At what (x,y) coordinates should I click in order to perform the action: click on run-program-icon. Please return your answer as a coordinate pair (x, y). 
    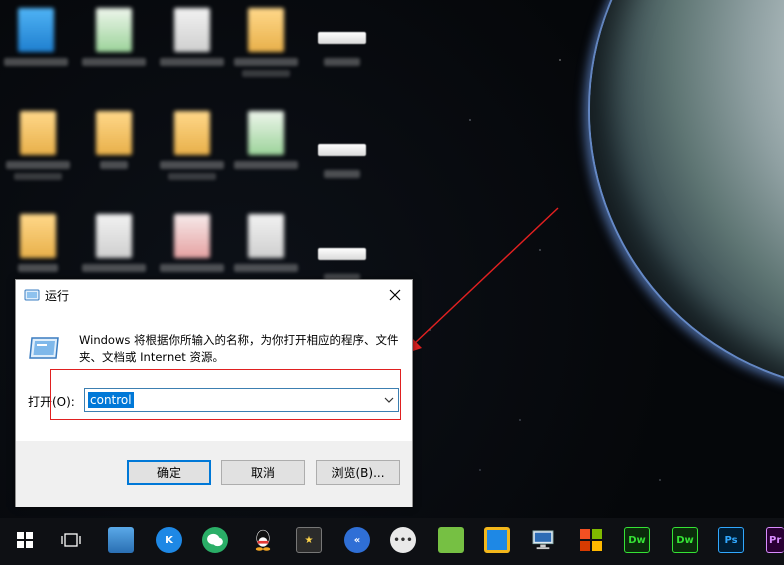
    Looking at the image, I should click on (44, 348).